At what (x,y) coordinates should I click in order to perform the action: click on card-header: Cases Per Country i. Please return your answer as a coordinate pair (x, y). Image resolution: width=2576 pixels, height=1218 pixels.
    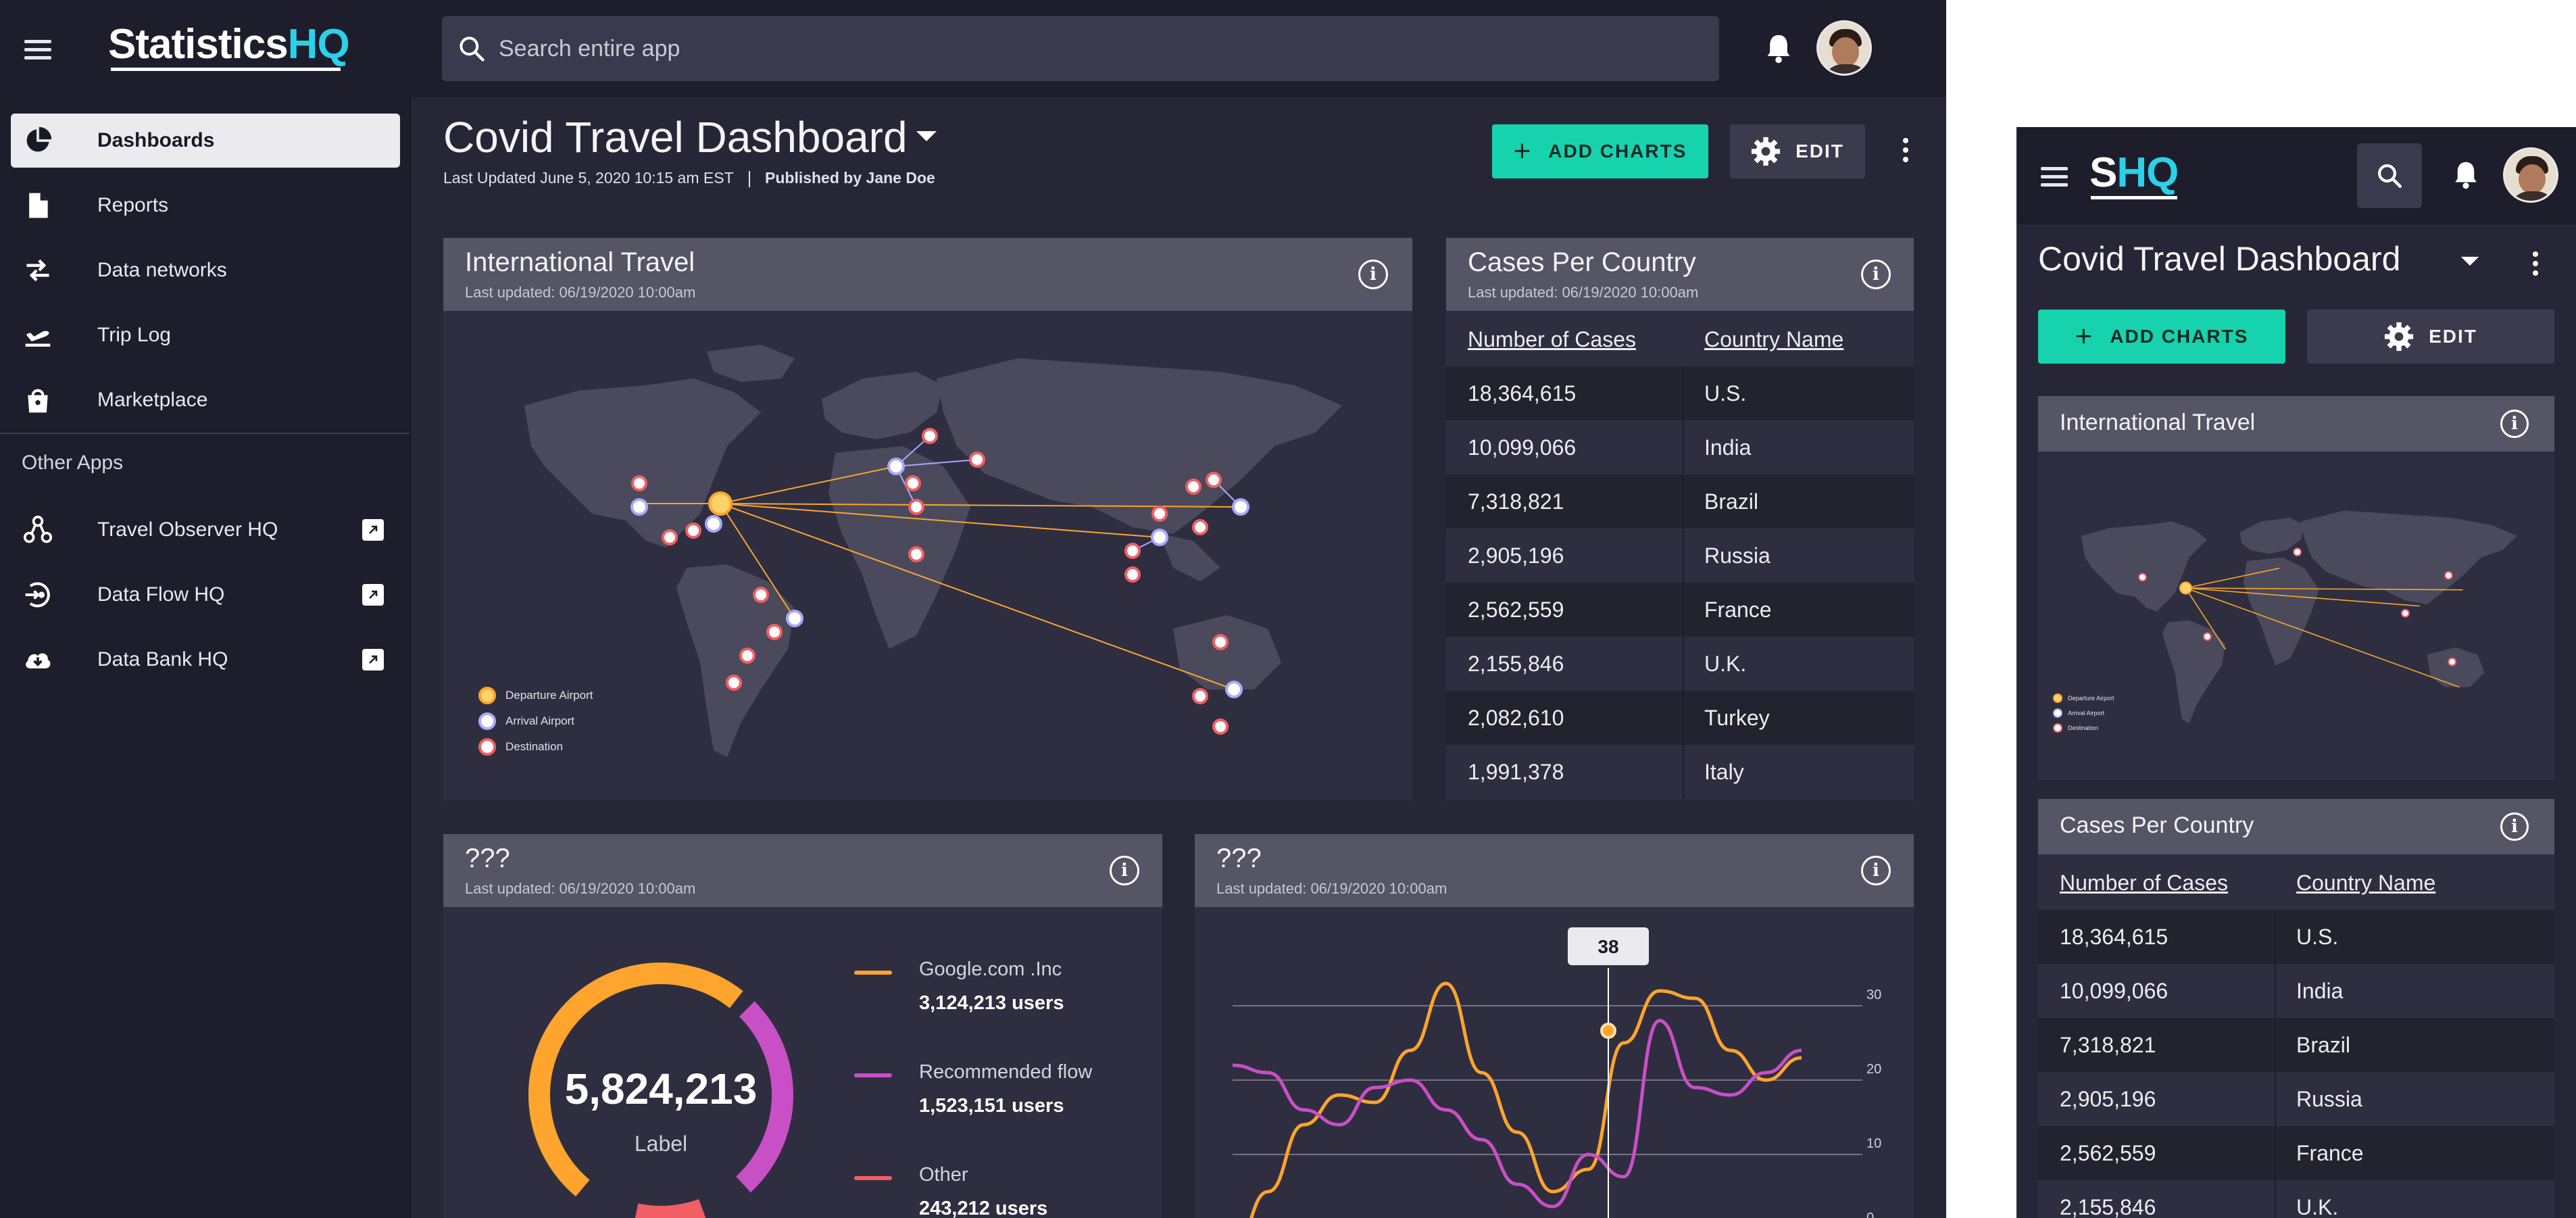
    Looking at the image, I should click on (2296, 827).